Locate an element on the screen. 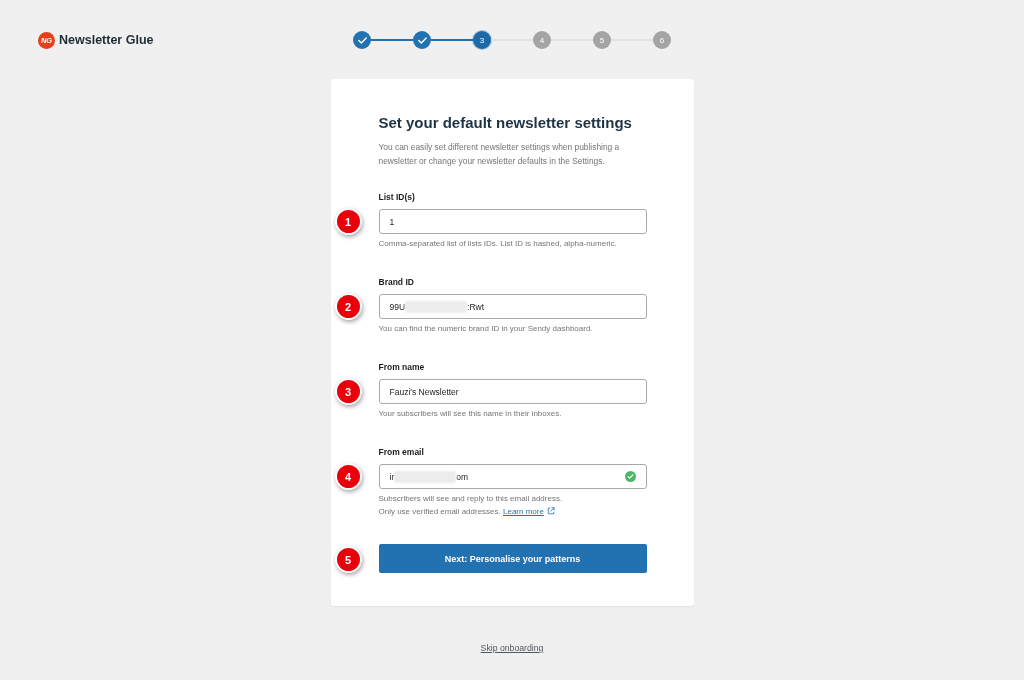  check-circle-icon is located at coordinates (630, 476).